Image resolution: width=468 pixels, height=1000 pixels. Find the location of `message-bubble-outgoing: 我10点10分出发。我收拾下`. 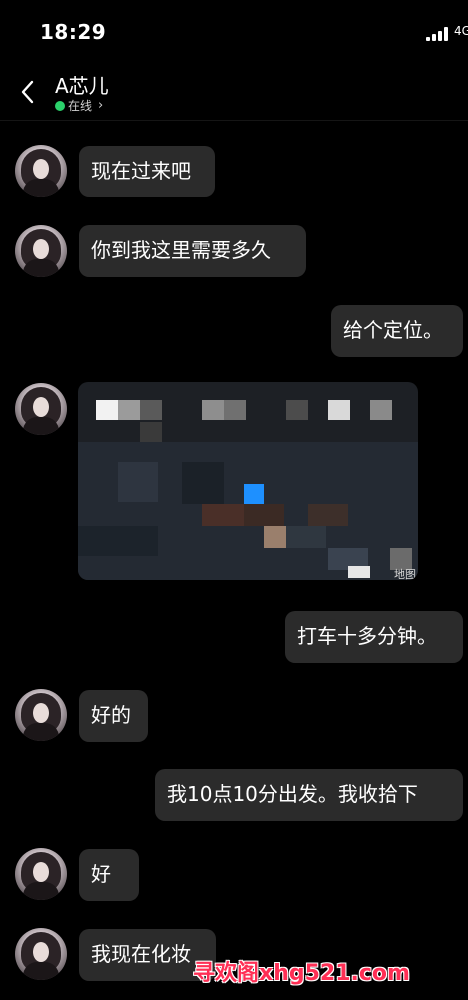

message-bubble-outgoing: 我10点10分出发。我收拾下 is located at coordinates (309, 795).